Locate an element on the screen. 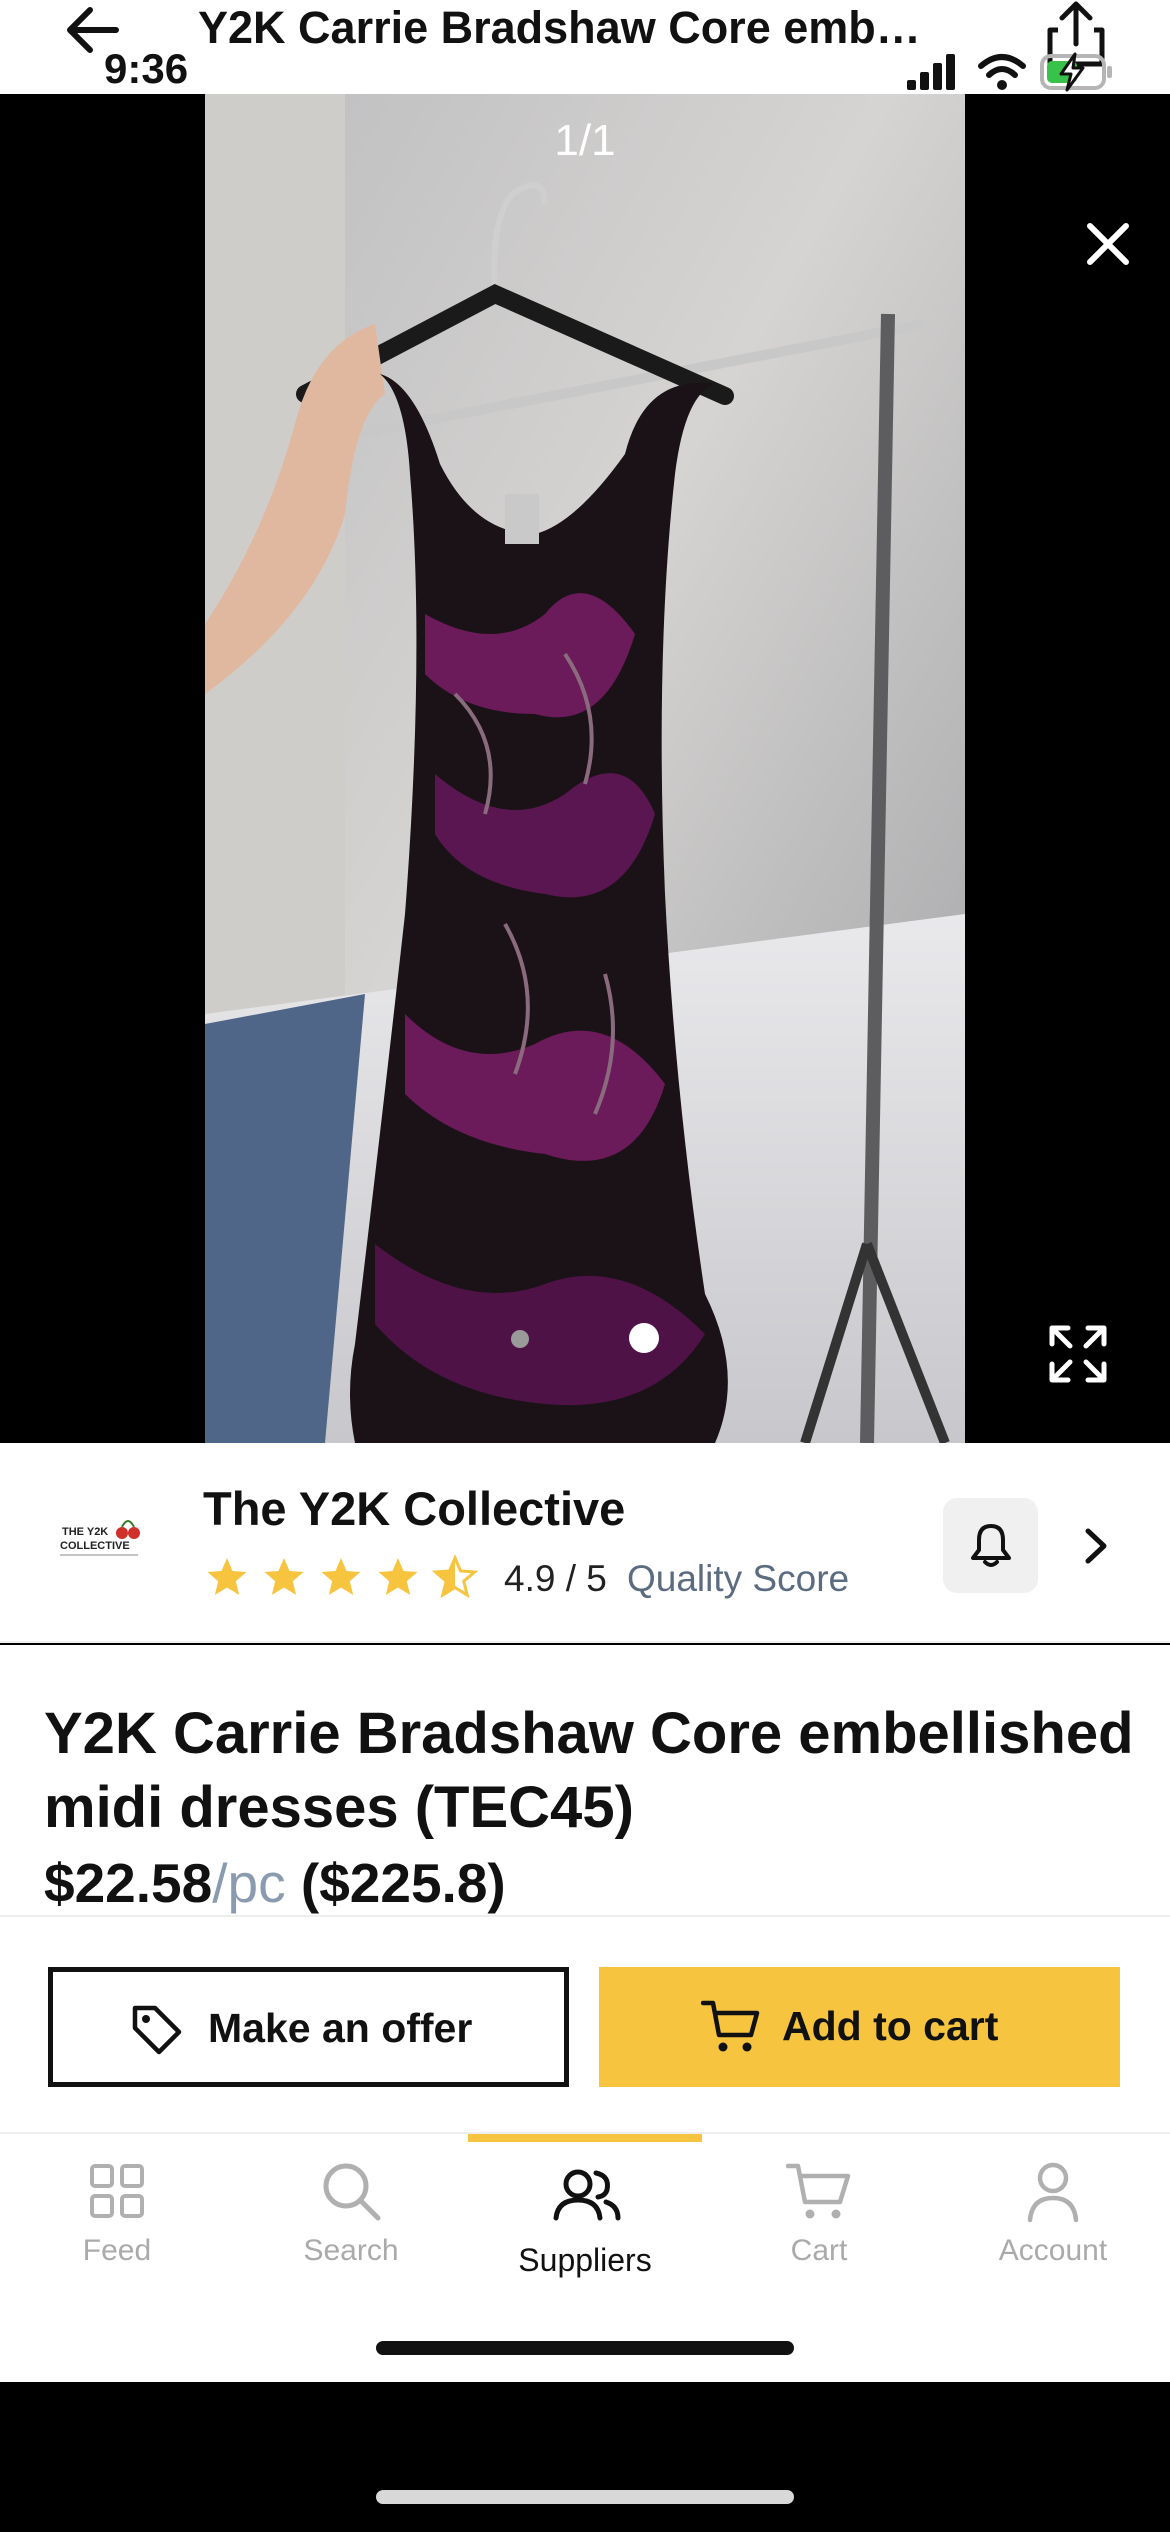  close-icon is located at coordinates (1108, 244).